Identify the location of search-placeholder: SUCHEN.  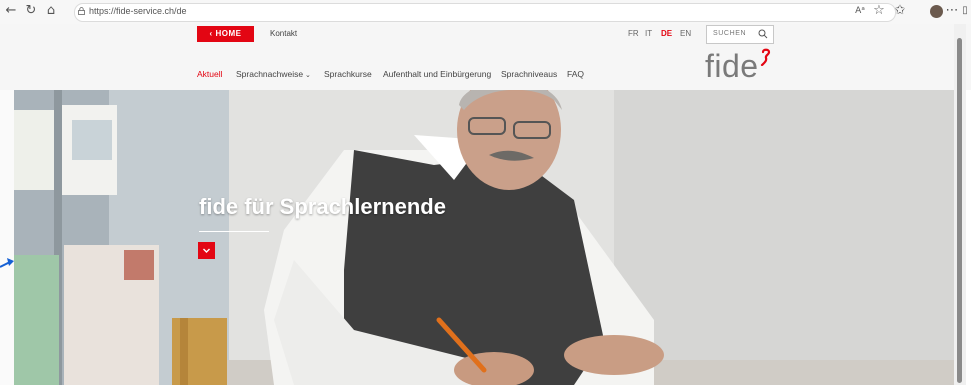
(730, 33).